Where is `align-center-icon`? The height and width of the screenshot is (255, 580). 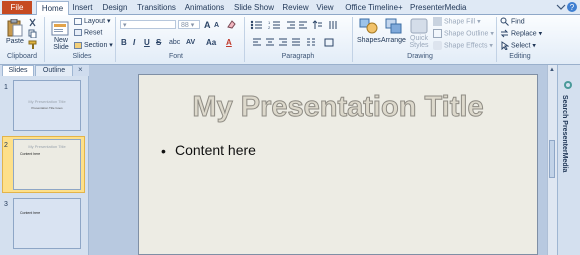
align-center-icon is located at coordinates (270, 43).